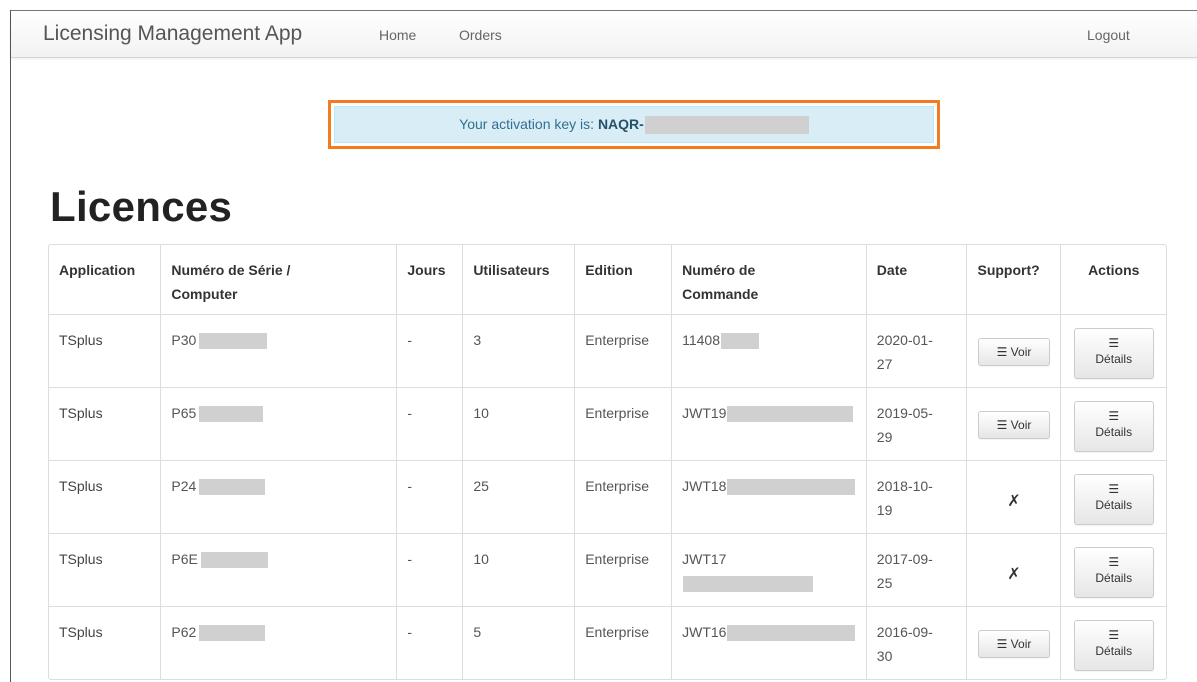 Image resolution: width=1197 pixels, height=682 pixels. Describe the element at coordinates (519, 280) in the screenshot. I see `header-utilisateurs: Utilisateurs` at that location.